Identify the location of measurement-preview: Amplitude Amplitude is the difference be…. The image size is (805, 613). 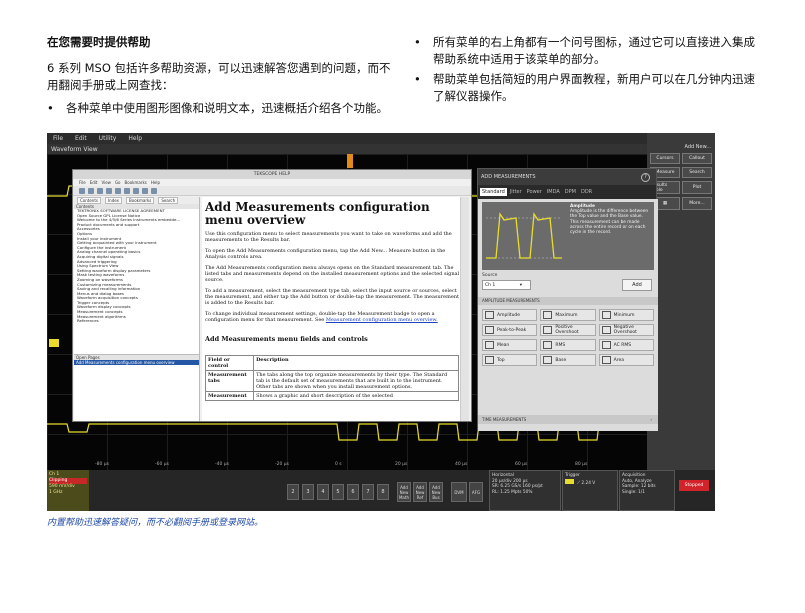
(568, 236).